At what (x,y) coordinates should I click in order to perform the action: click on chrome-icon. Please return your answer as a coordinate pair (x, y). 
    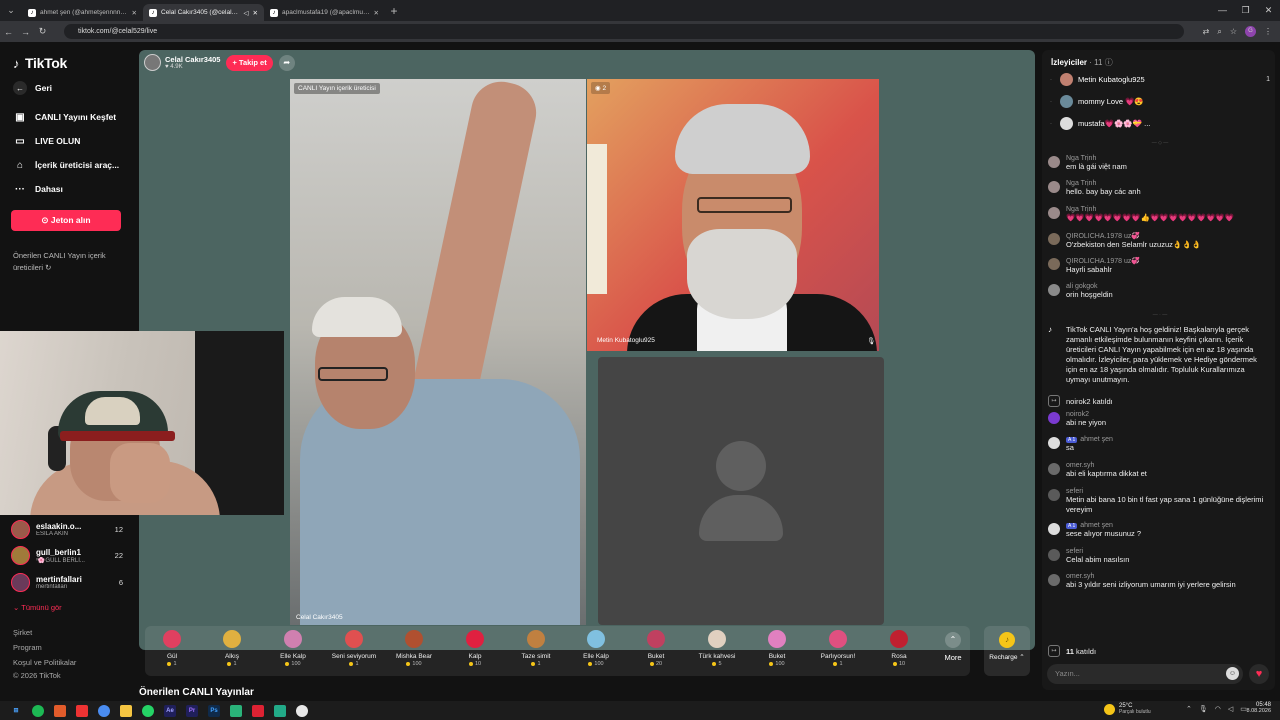
    Looking at the image, I should click on (104, 710).